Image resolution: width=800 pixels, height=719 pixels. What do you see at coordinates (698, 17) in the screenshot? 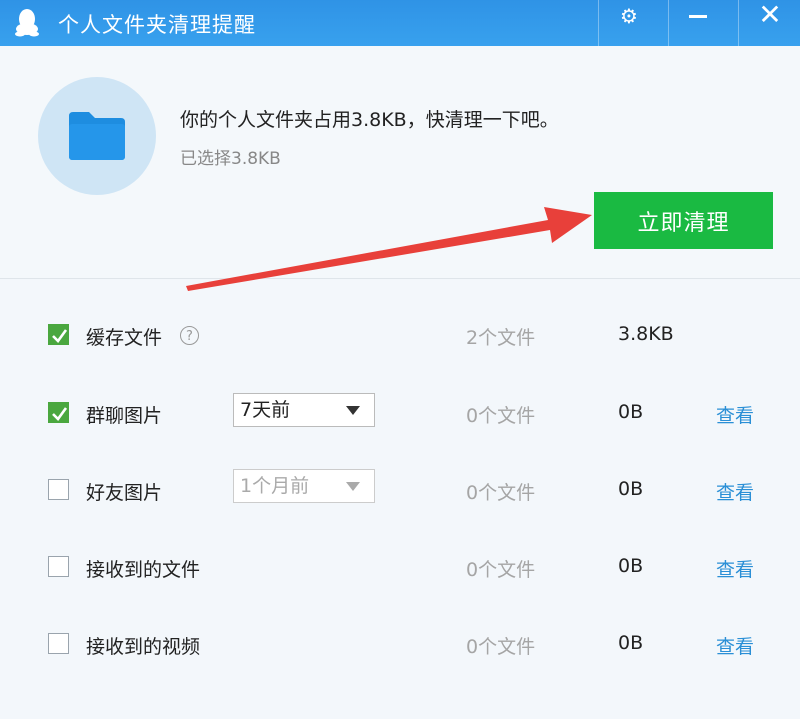
I see `minimize-icon` at bounding box center [698, 17].